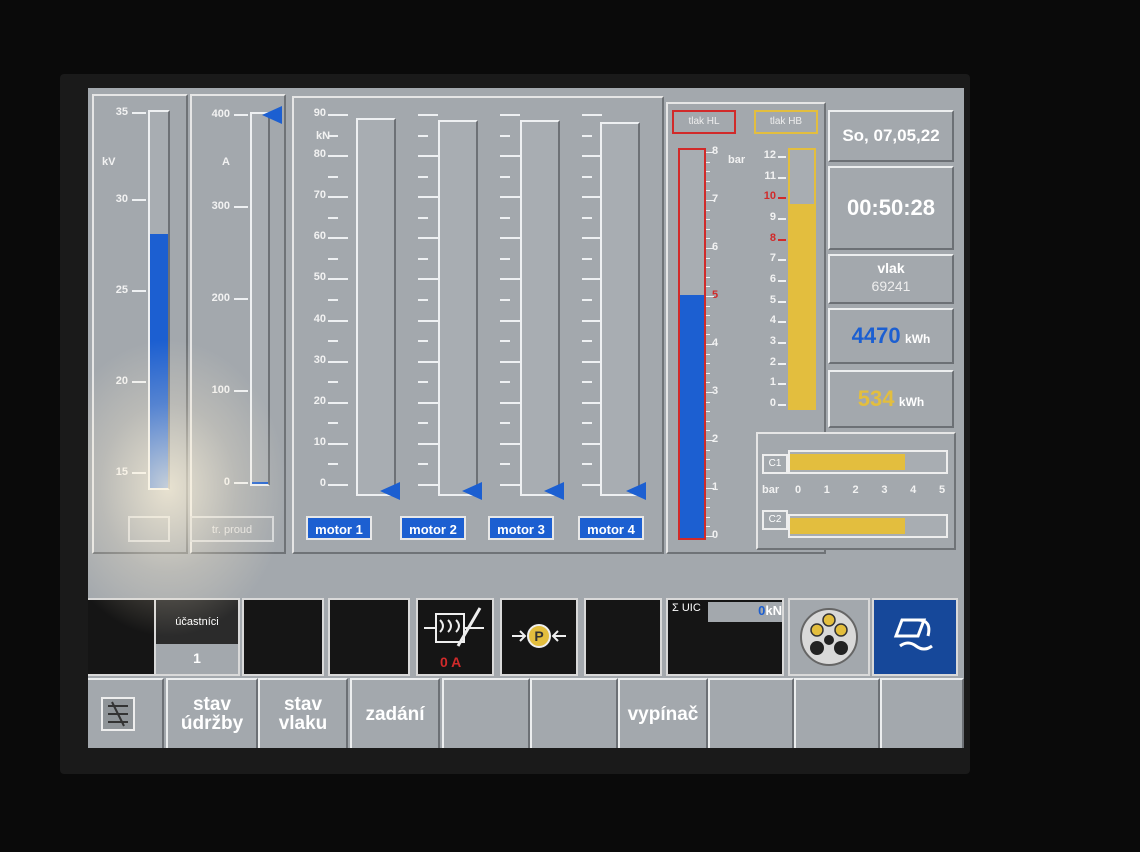 Image resolution: width=1140 pixels, height=852 pixels. I want to click on train-number: 69241, so click(891, 286).